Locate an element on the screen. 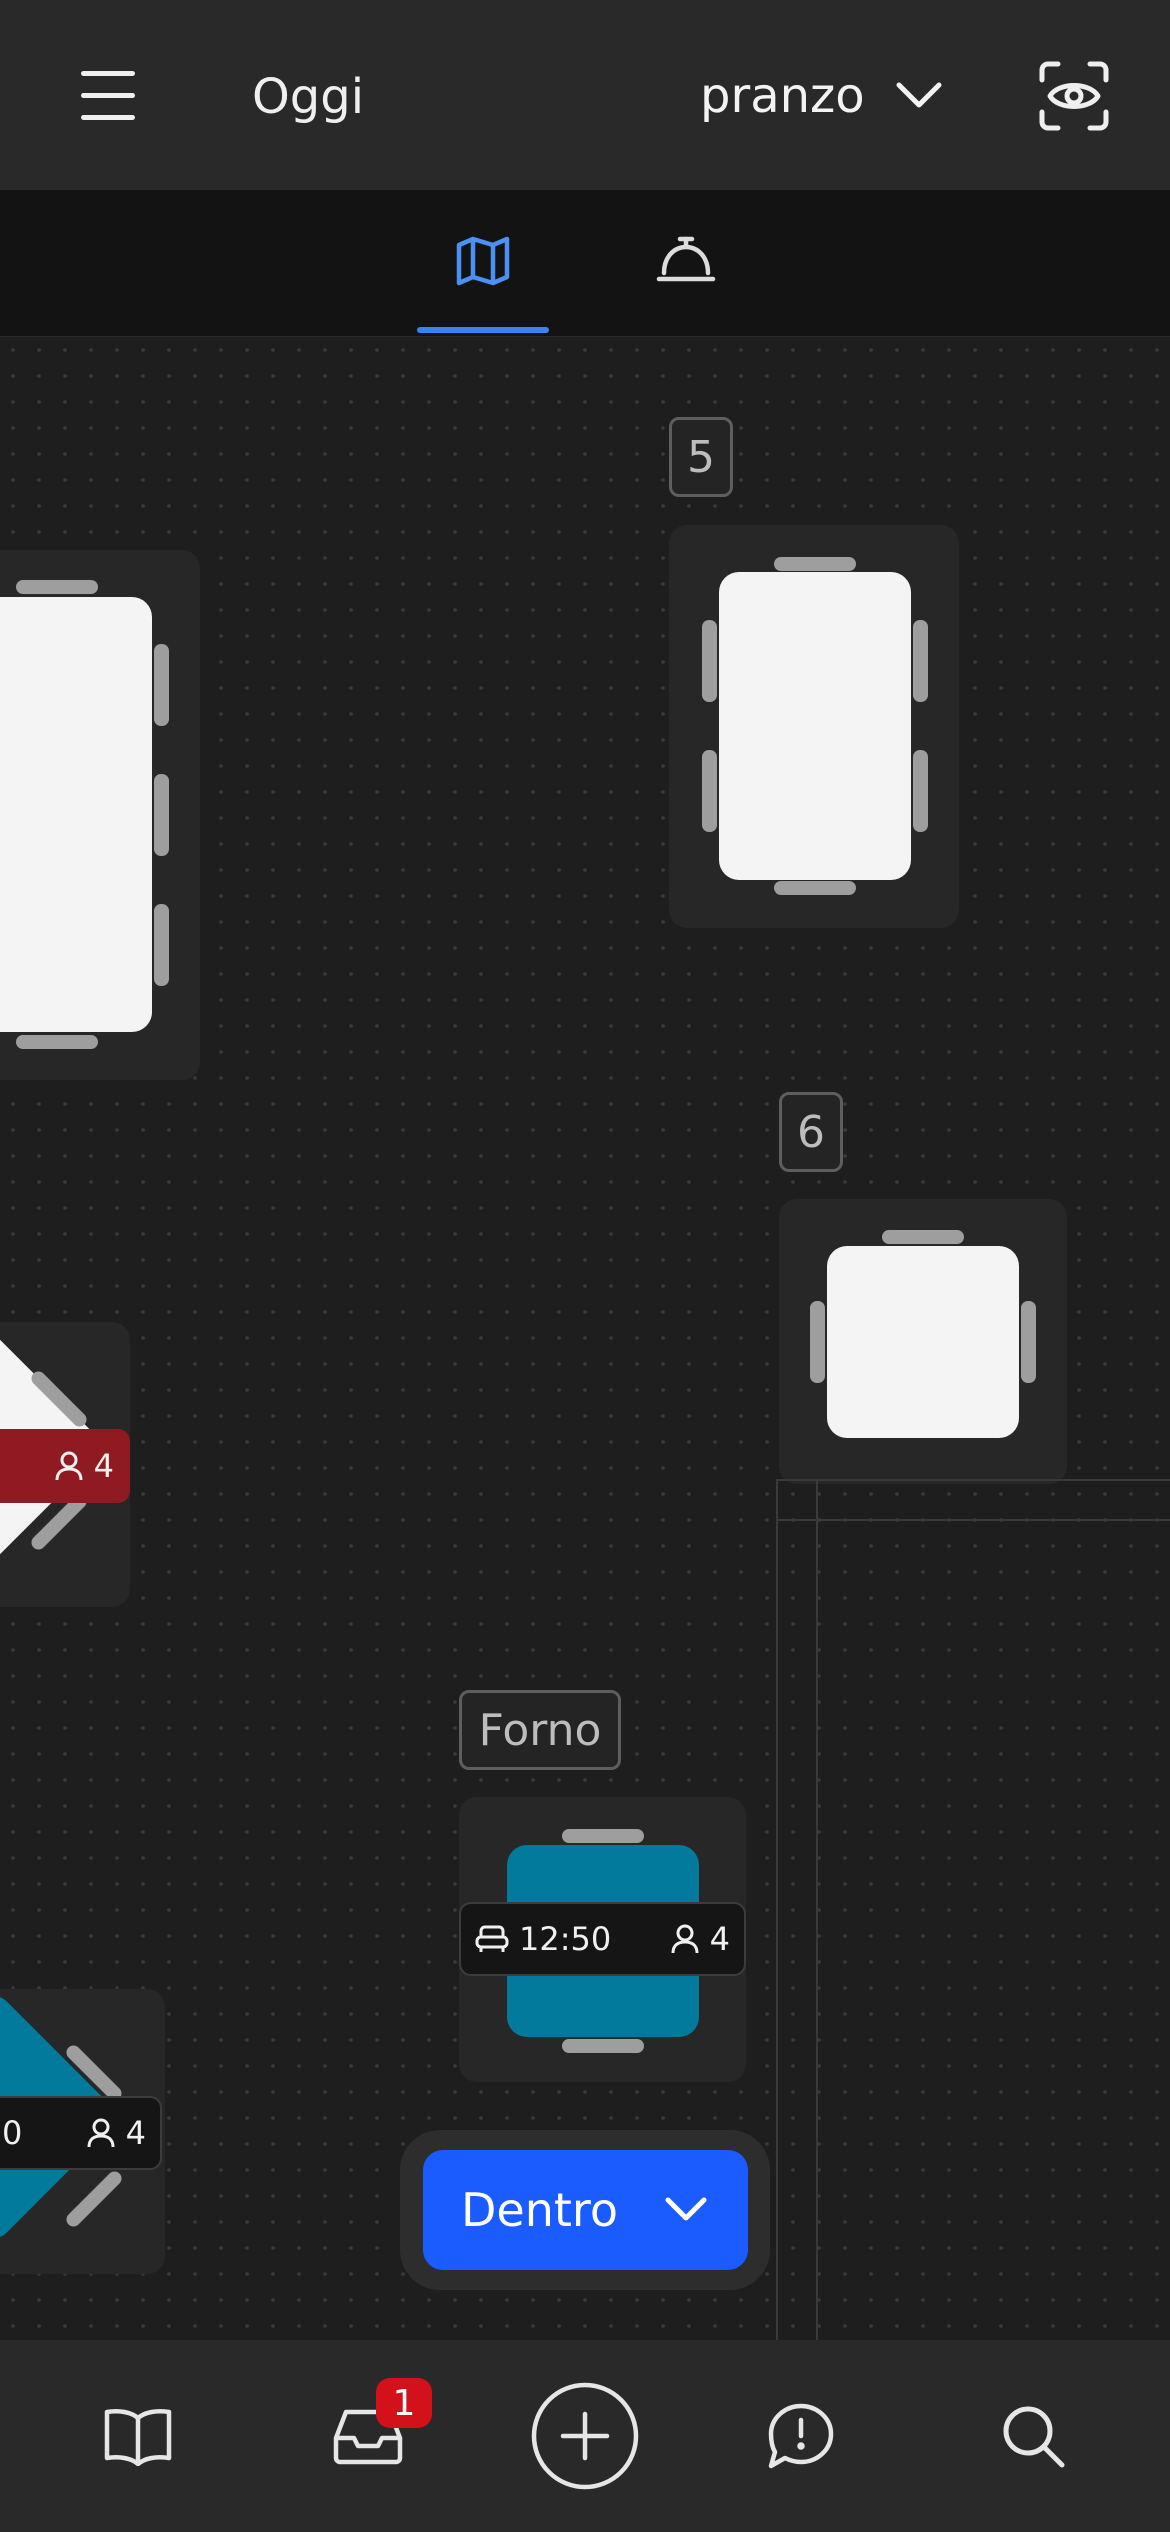  area-selector-button: Dentro is located at coordinates (585, 2210).